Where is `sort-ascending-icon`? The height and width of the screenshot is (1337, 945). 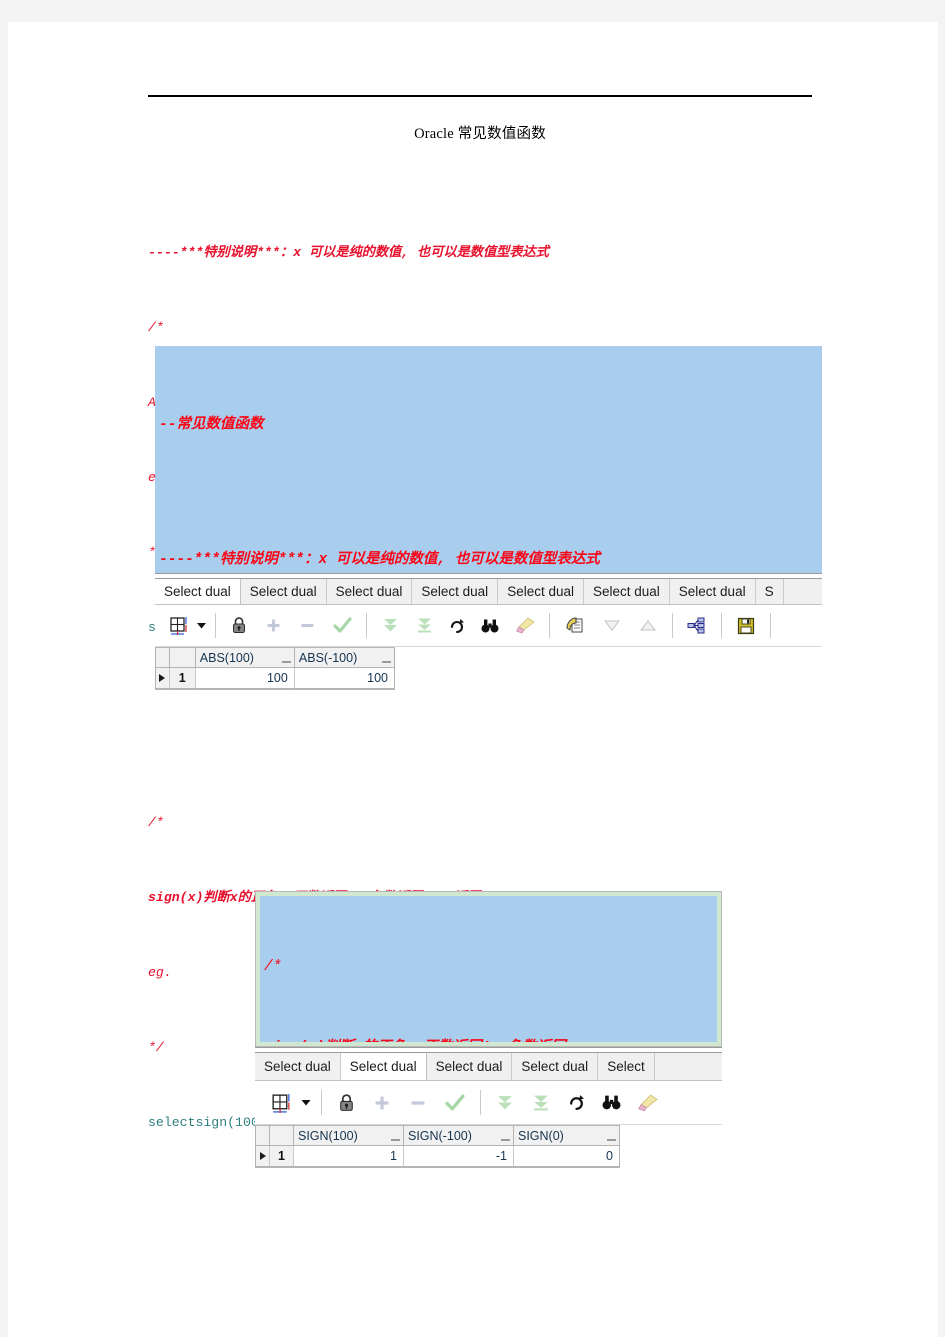
sort-ascending-icon is located at coordinates (648, 625).